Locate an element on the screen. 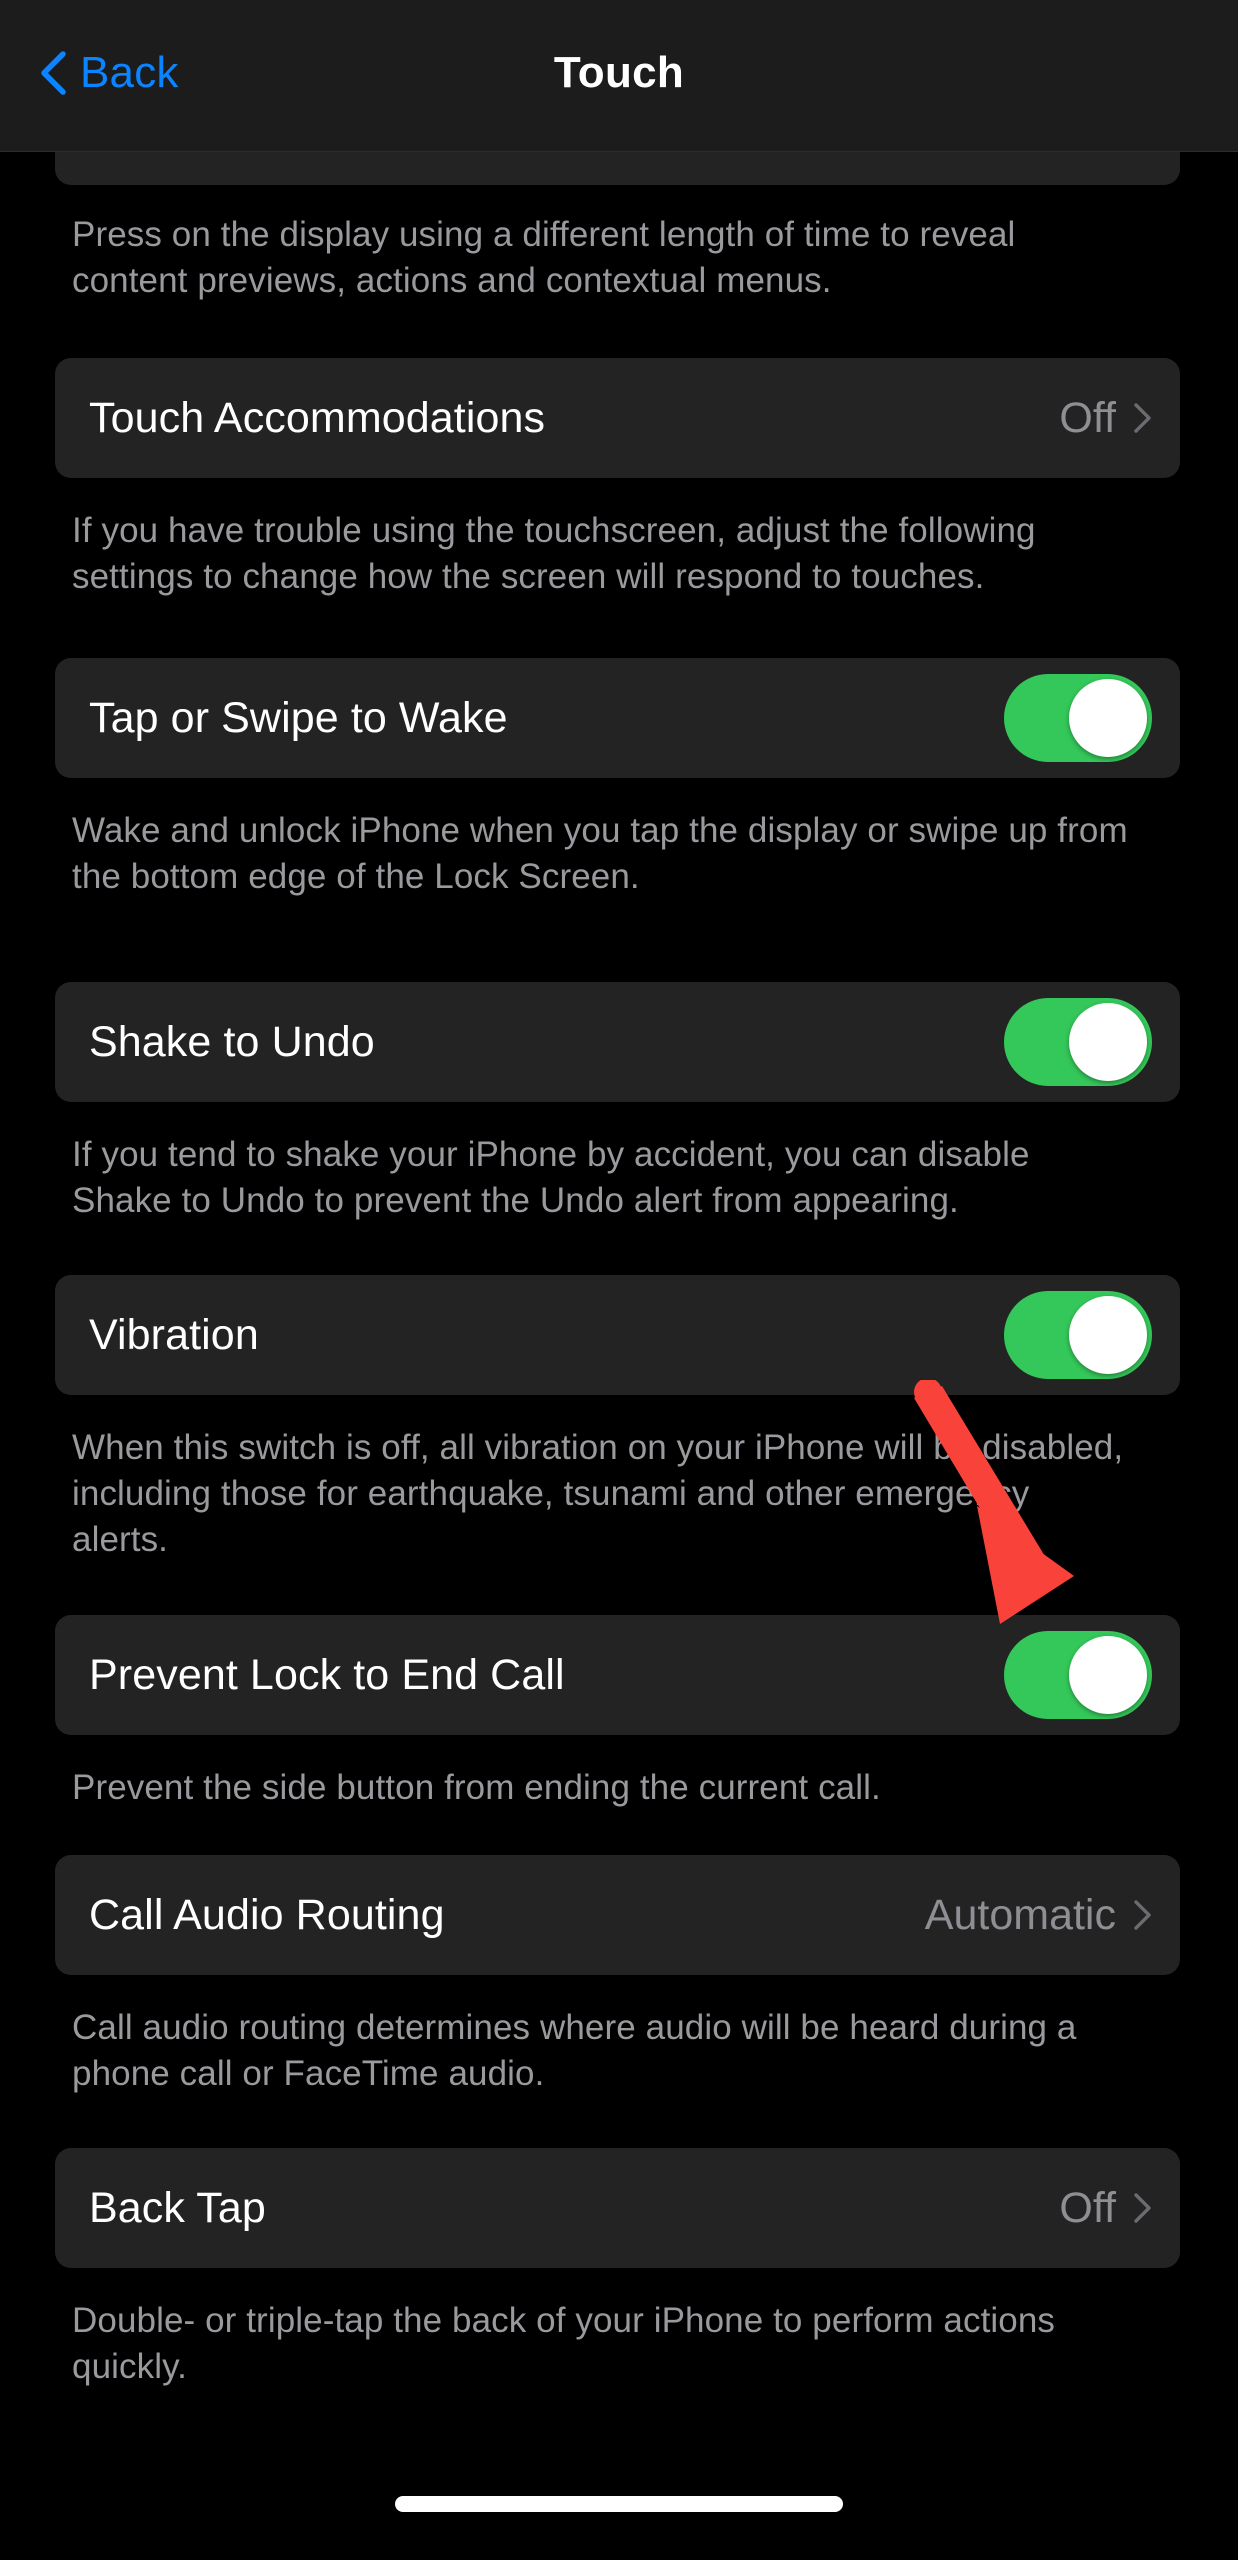 This screenshot has height=2560, width=1238. row-label-shake-to-undo: Shake to Undo is located at coordinates (232, 1041).